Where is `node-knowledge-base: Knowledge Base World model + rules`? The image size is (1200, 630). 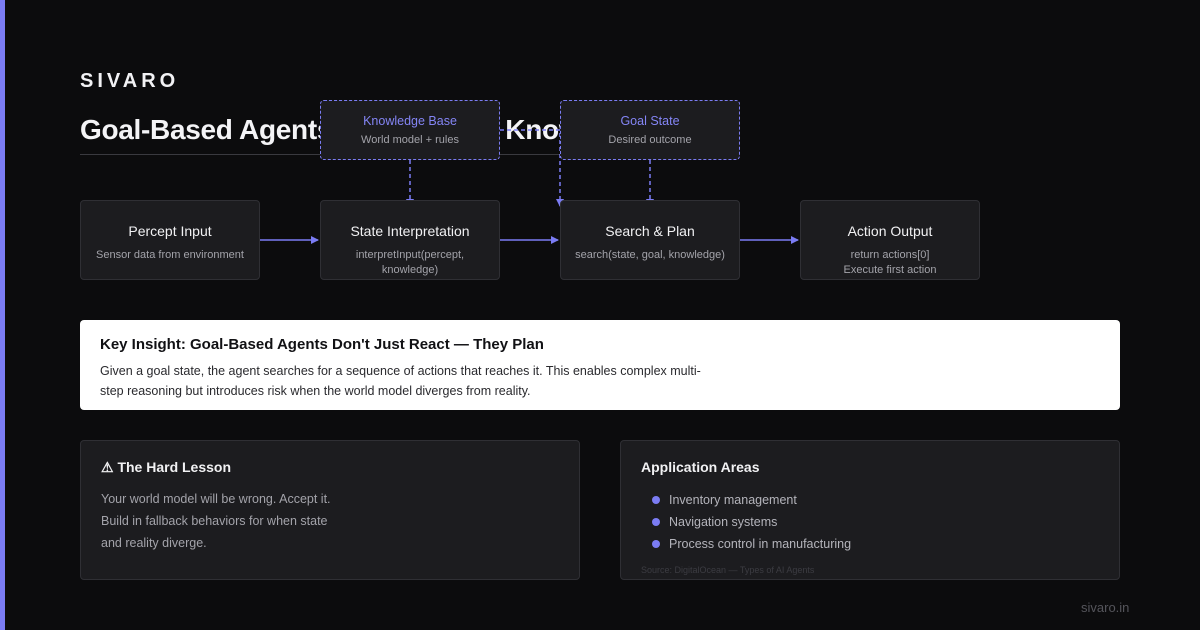 node-knowledge-base: Knowledge Base World model + rules is located at coordinates (410, 130).